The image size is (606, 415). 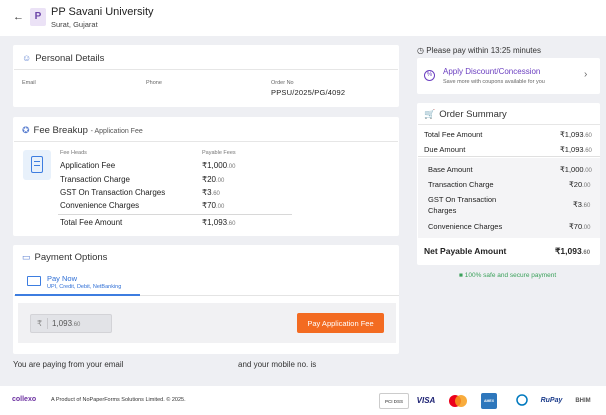 I want to click on summary-line-label: Transaction Charge, so click(x=461, y=184).